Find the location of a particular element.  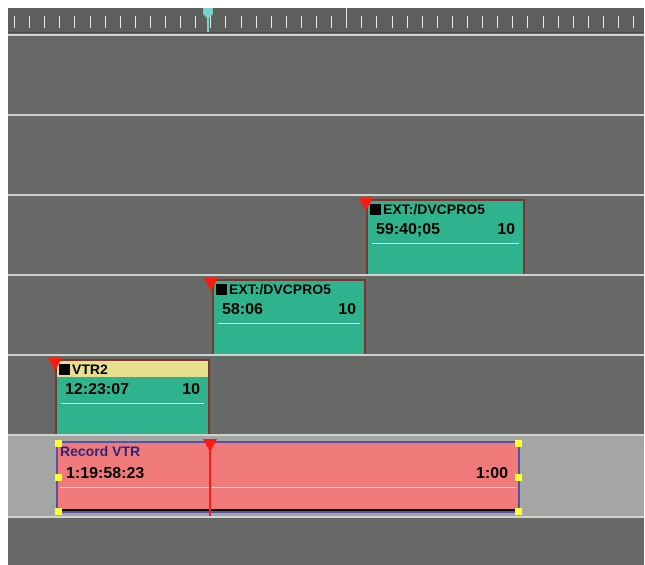

record-clip-divider is located at coordinates (288, 487).